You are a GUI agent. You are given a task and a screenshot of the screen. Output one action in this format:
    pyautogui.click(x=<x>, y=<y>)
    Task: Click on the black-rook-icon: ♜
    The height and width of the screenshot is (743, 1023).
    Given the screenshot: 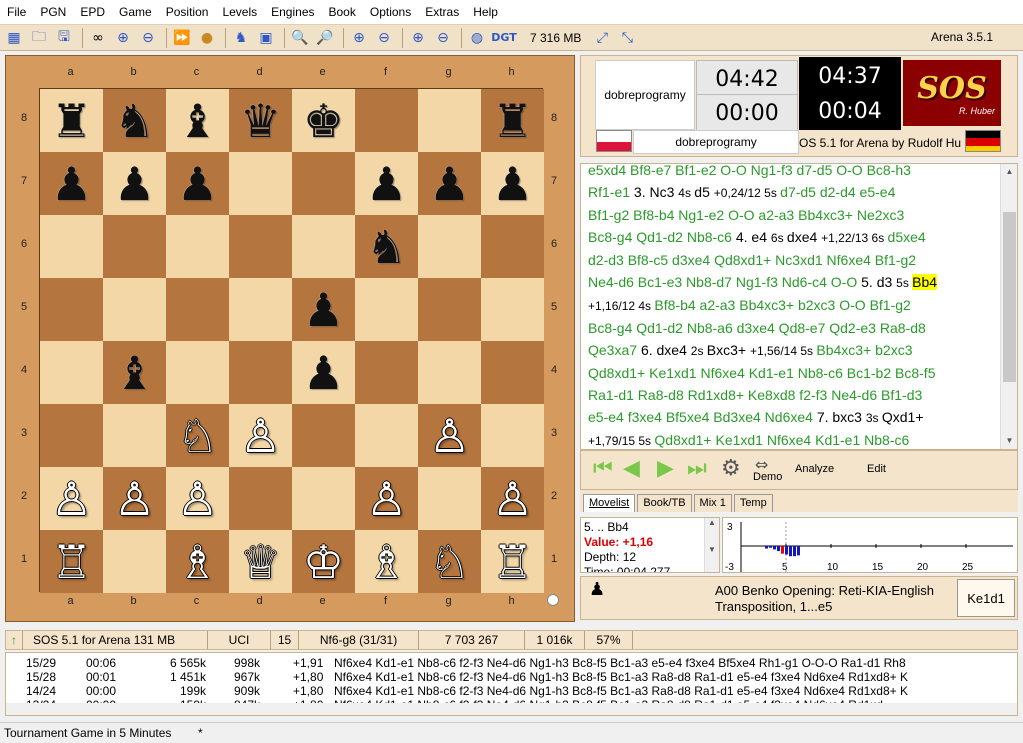 What is the action you would take?
    pyautogui.click(x=512, y=121)
    